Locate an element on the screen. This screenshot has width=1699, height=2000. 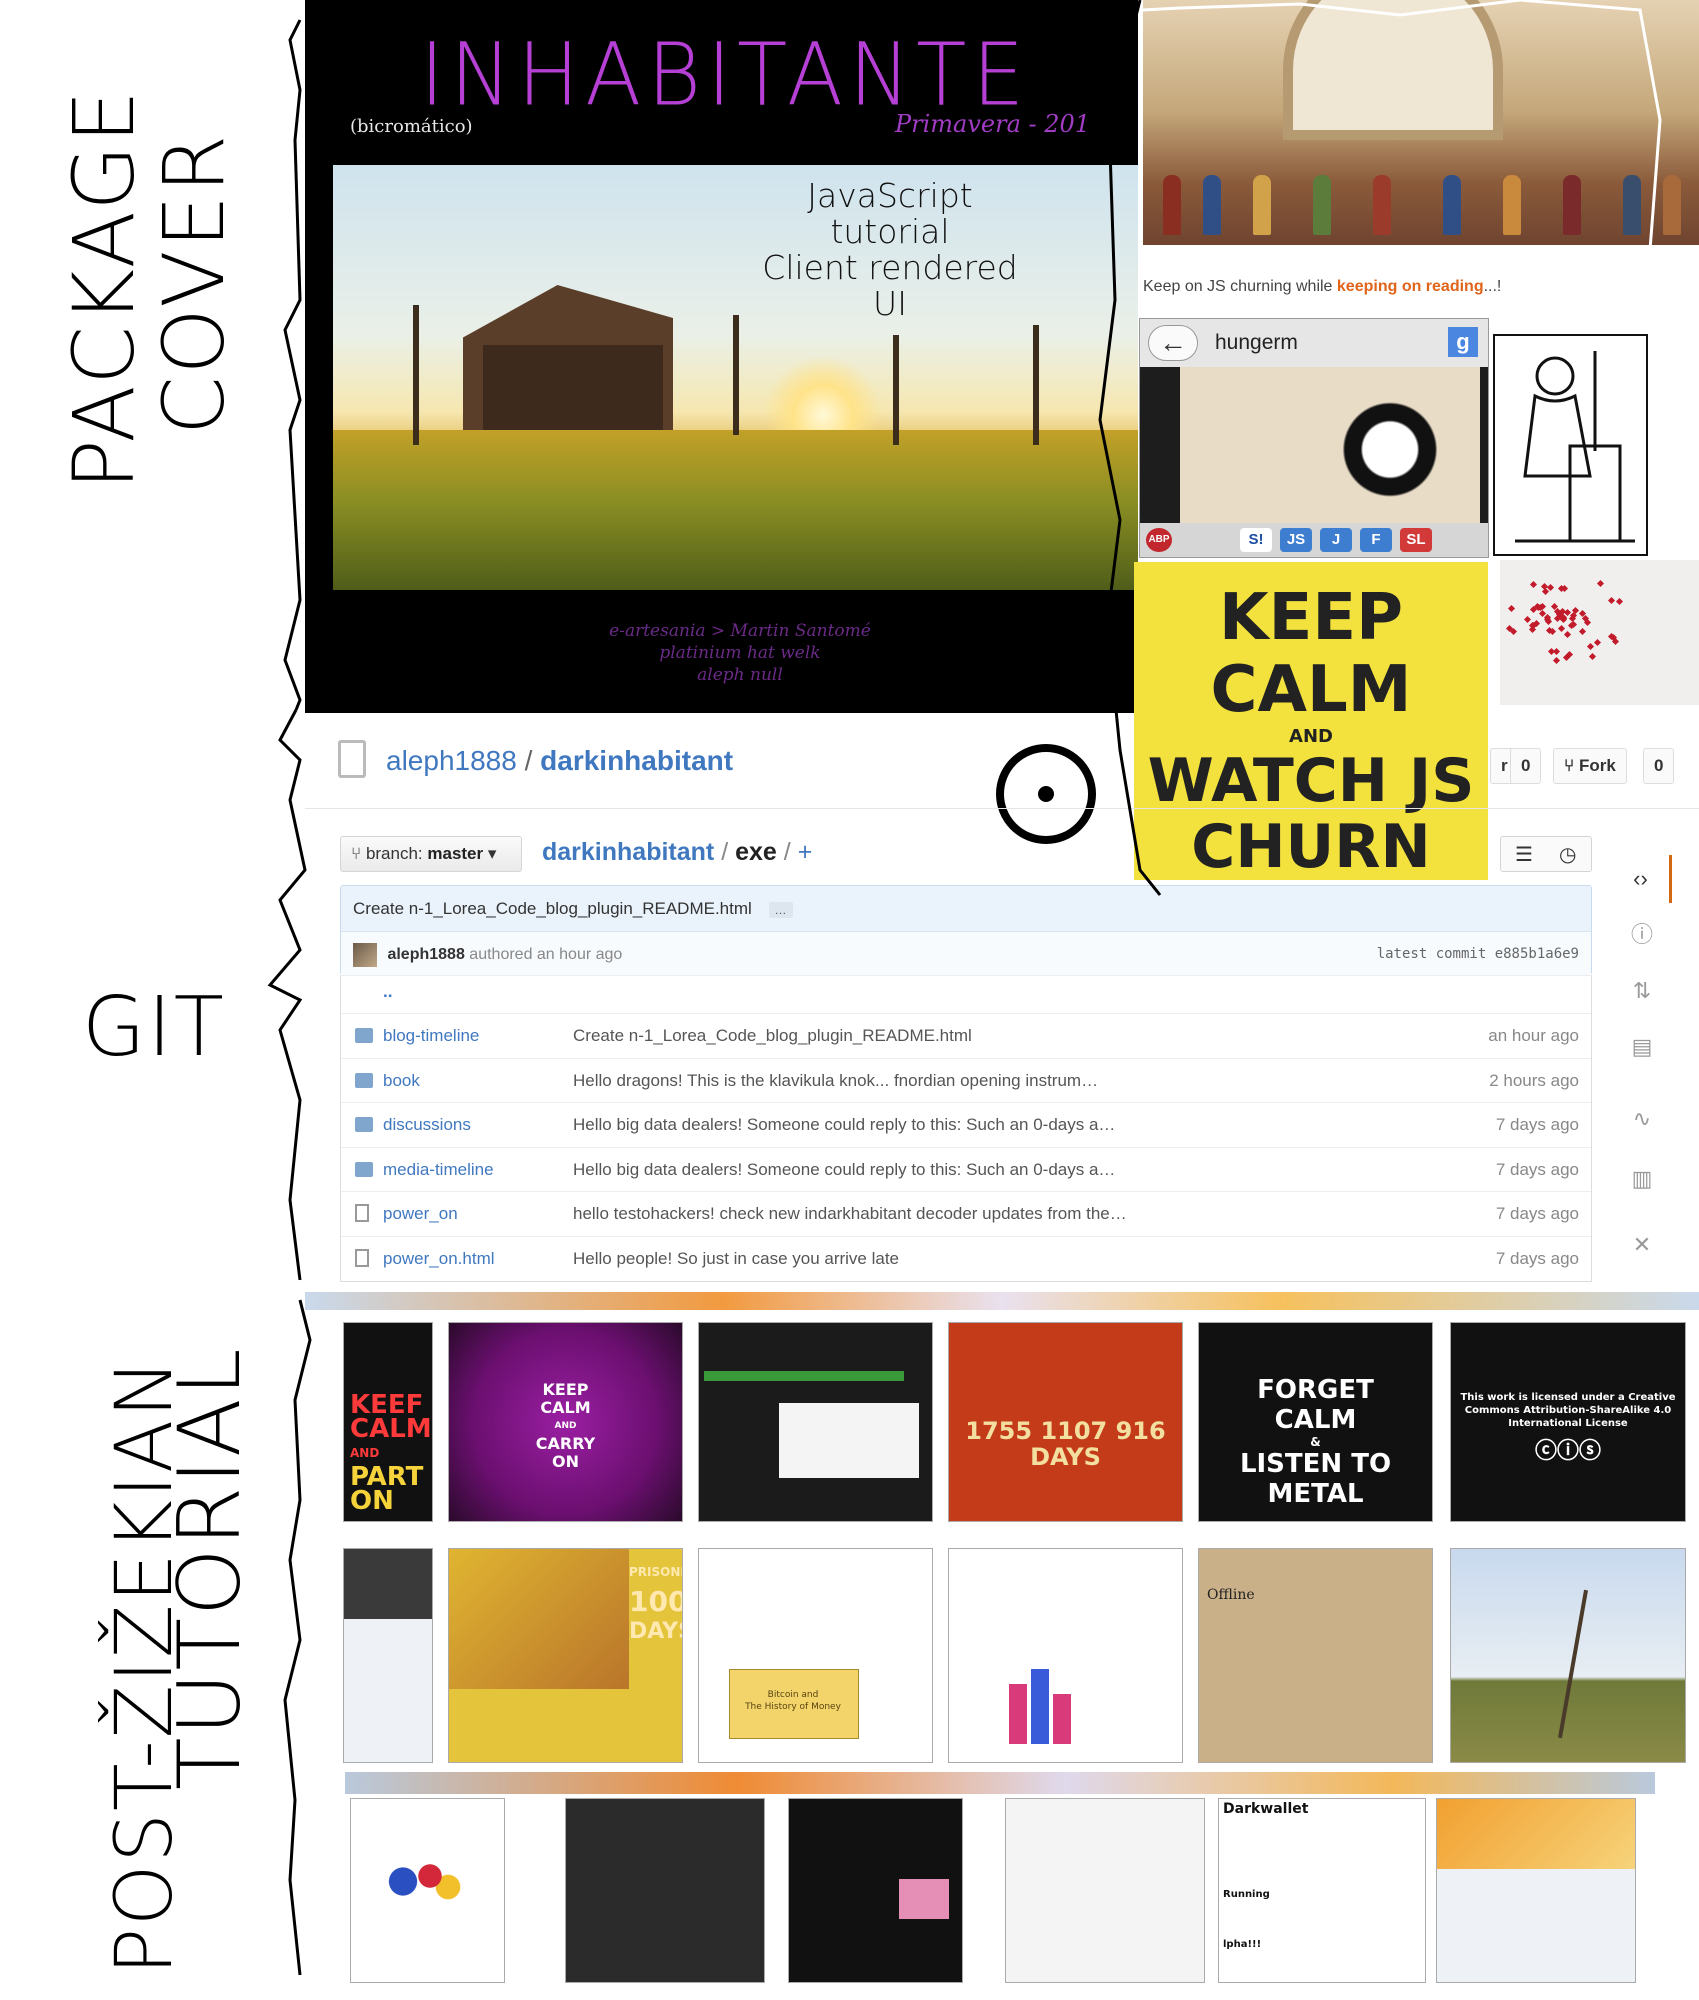
folder-icon is located at coordinates (364, 1125).